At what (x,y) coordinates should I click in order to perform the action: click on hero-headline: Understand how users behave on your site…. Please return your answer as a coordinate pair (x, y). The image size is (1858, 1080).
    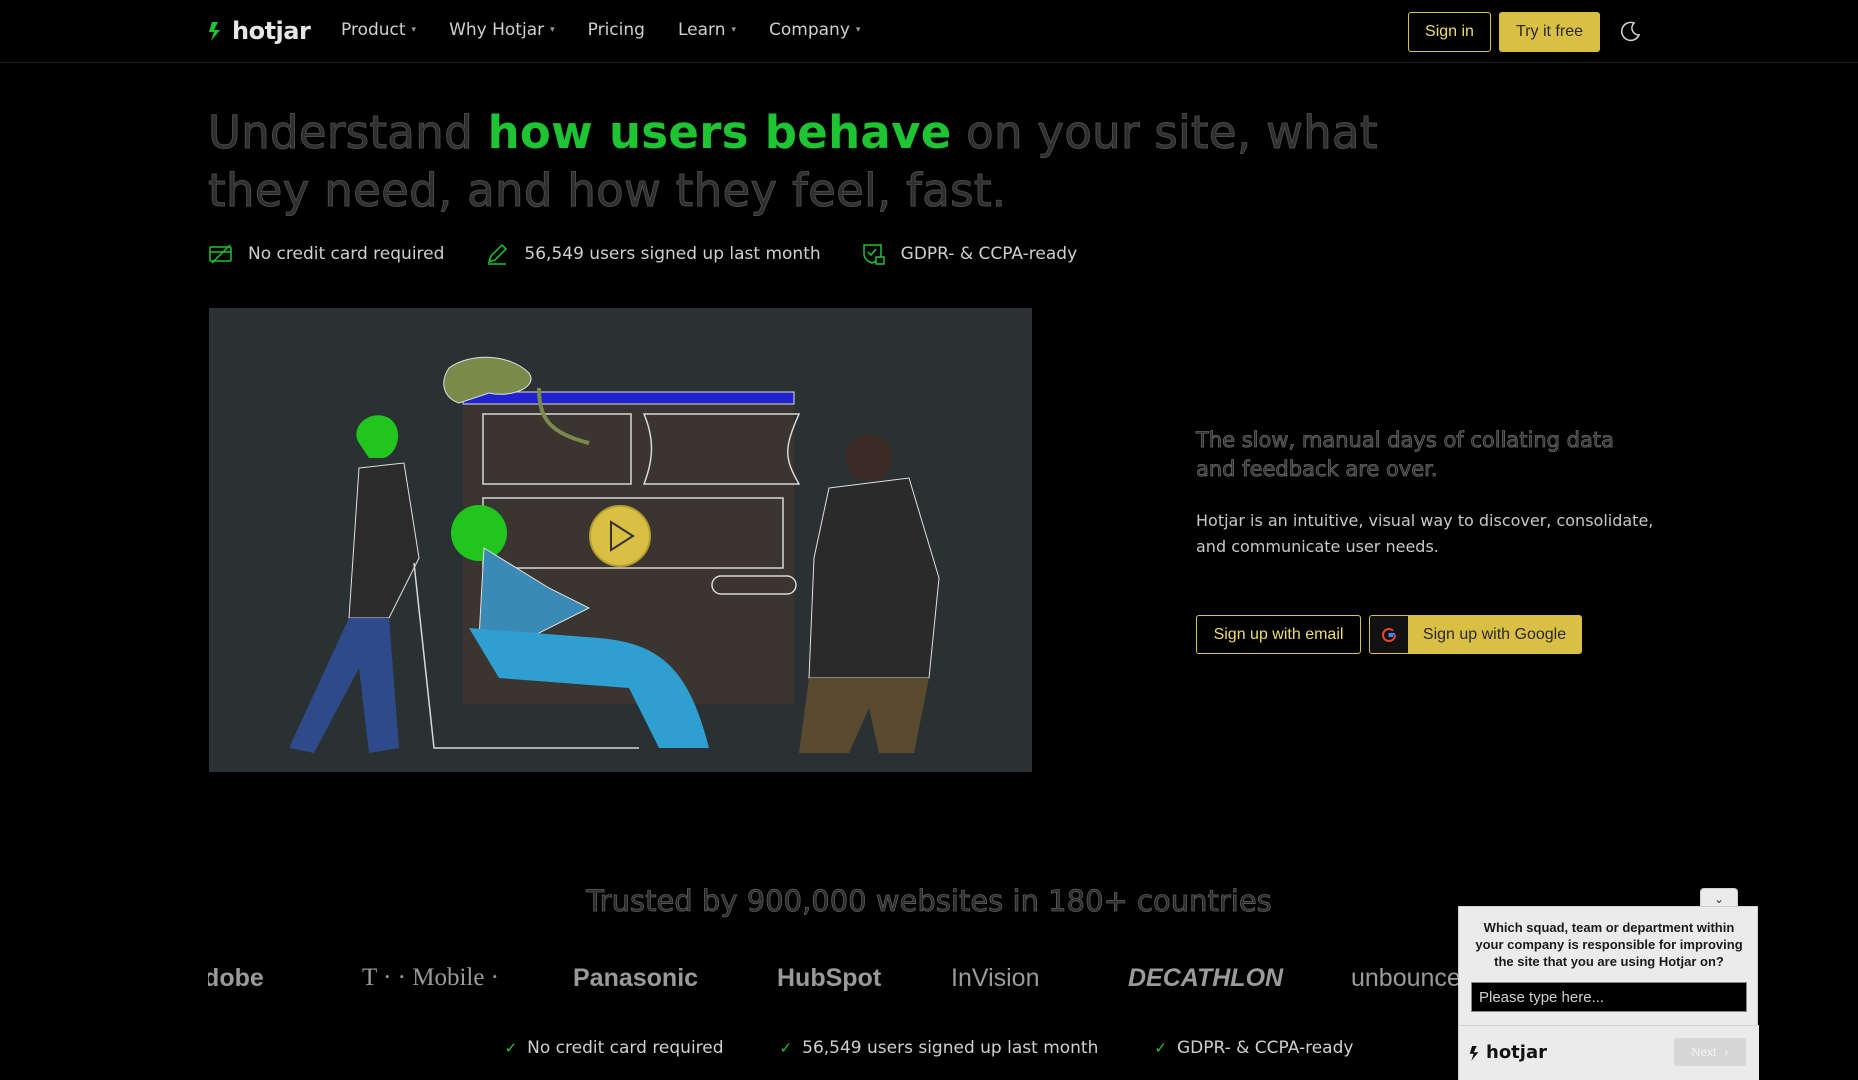
    Looking at the image, I should click on (833, 162).